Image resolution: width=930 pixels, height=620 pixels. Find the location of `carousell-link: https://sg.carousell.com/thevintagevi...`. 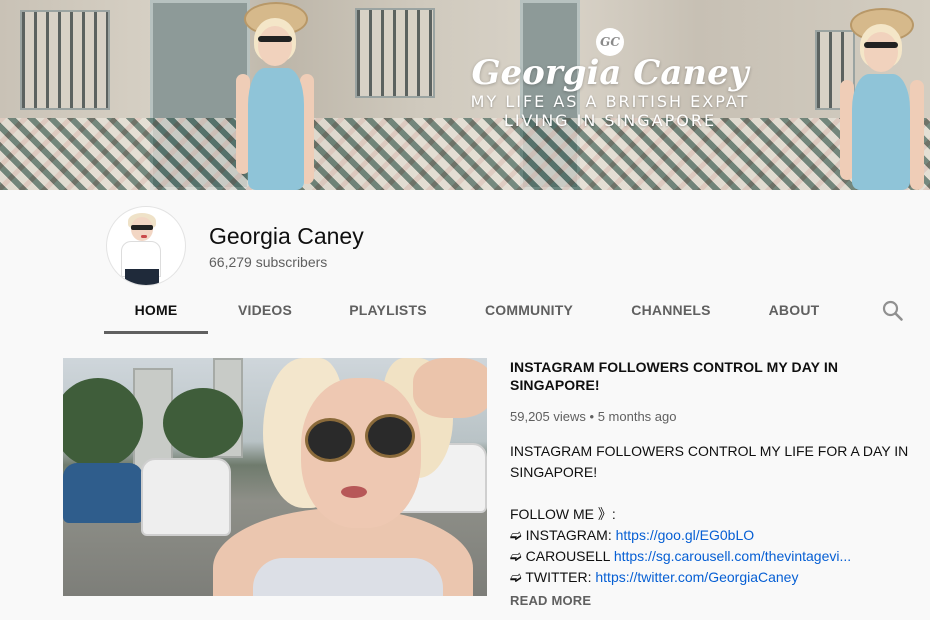

carousell-link: https://sg.carousell.com/thevintagevi... is located at coordinates (732, 556).